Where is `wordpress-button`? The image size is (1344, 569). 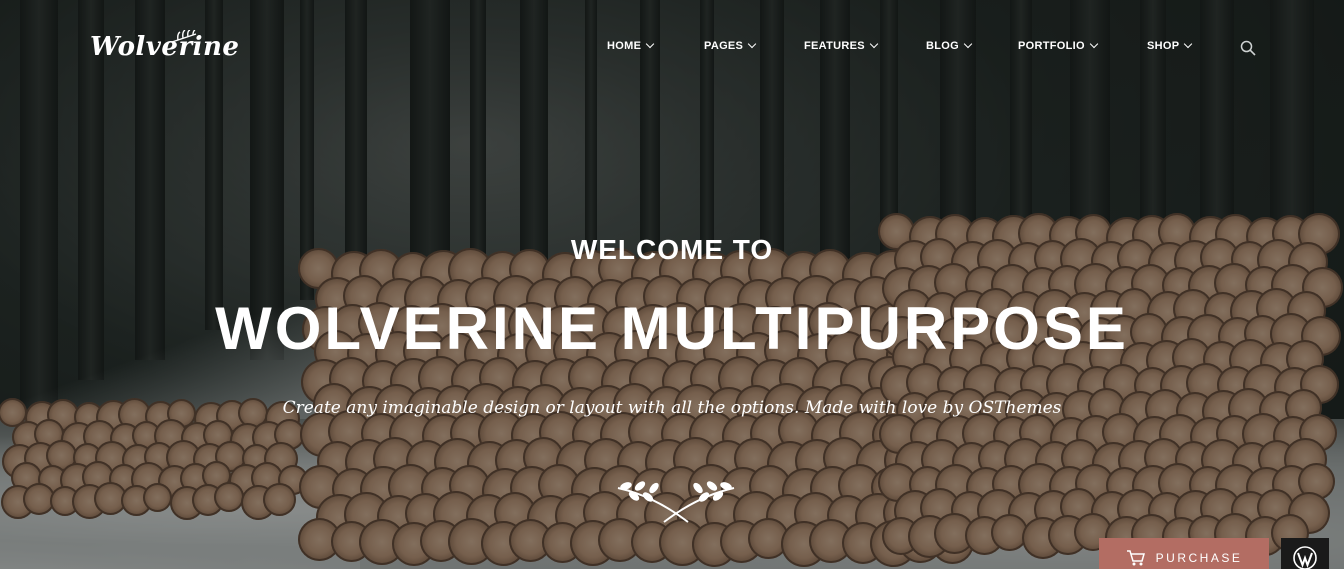 wordpress-button is located at coordinates (1305, 553).